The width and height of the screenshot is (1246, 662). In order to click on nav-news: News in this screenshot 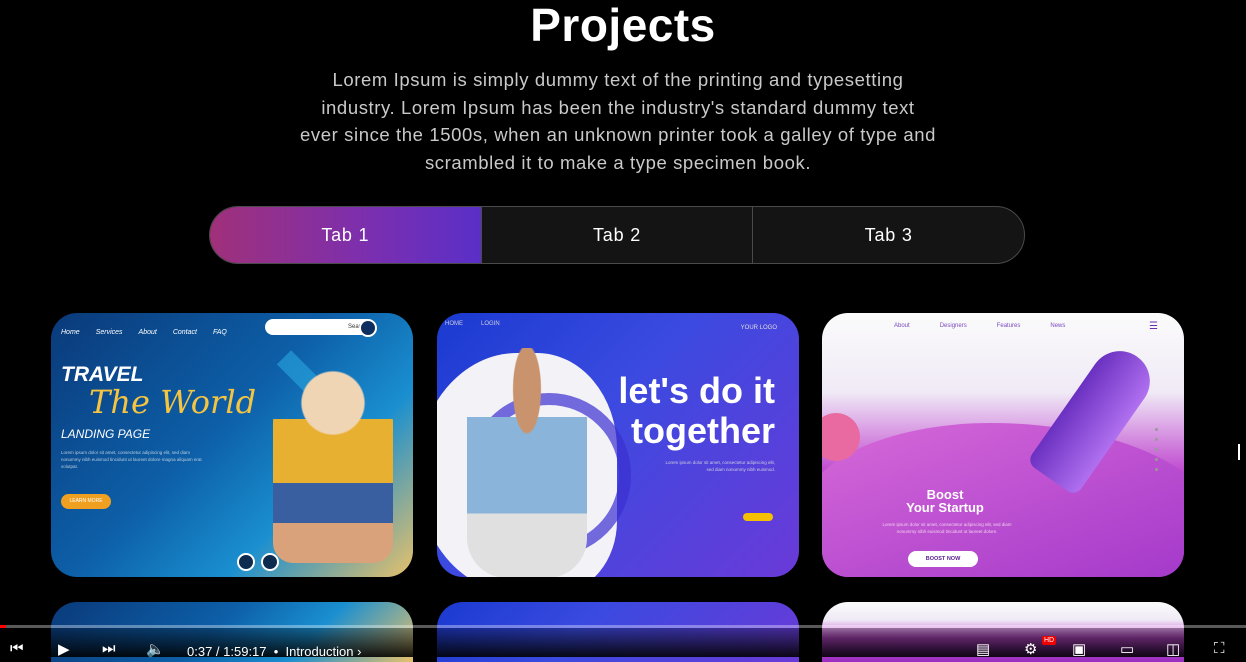, I will do `click(1058, 326)`.